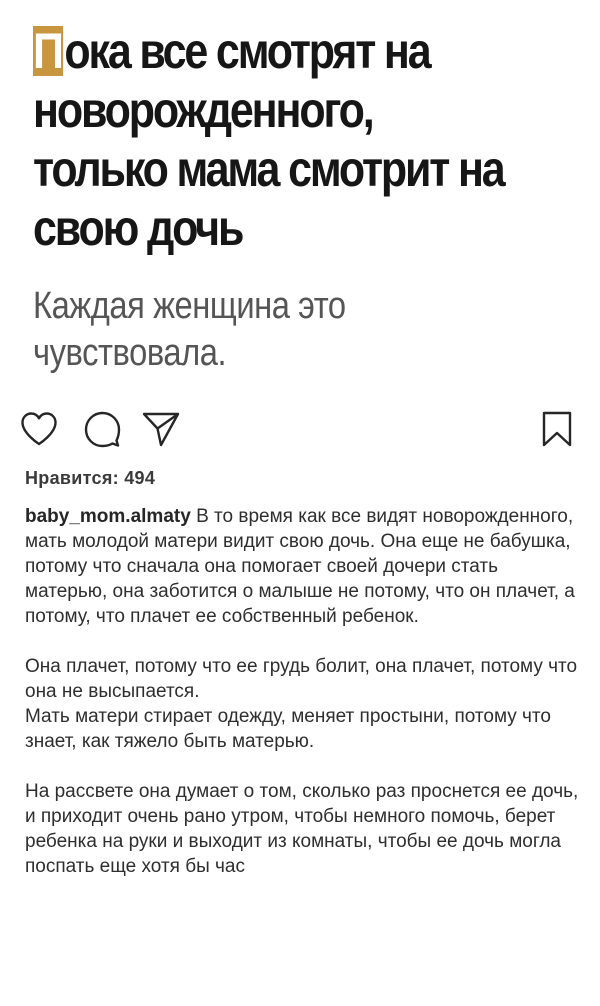  I want to click on post-action-bar, so click(300, 431).